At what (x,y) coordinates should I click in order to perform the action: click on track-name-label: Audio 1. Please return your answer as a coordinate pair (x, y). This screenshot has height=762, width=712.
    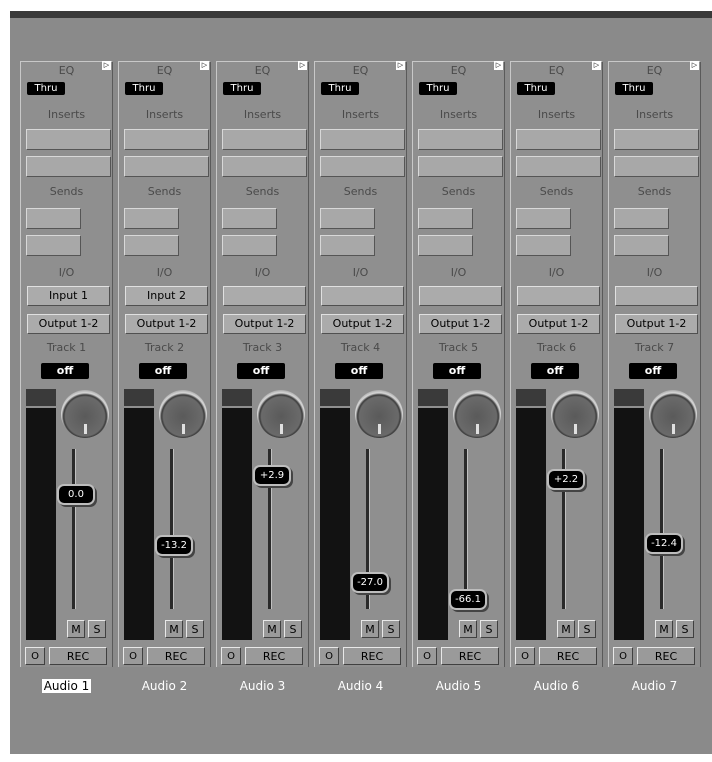
    Looking at the image, I should click on (66, 686).